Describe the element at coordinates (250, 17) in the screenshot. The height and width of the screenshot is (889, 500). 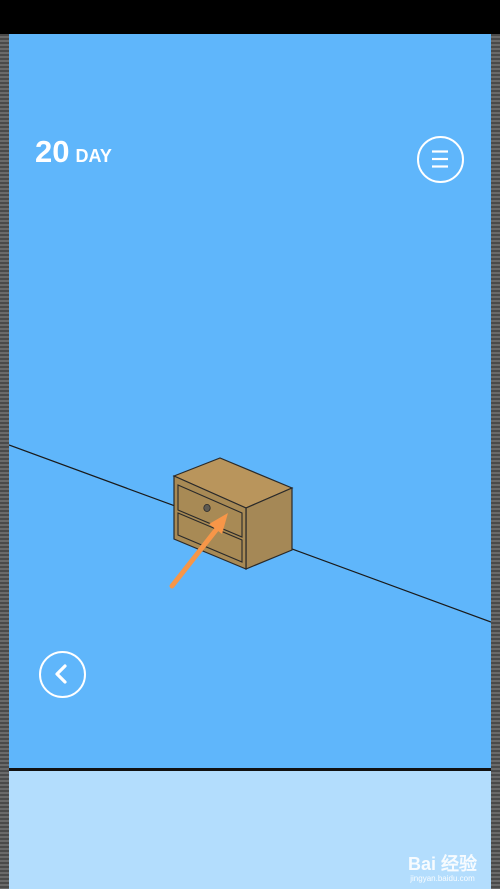
I see `status-bar` at that location.